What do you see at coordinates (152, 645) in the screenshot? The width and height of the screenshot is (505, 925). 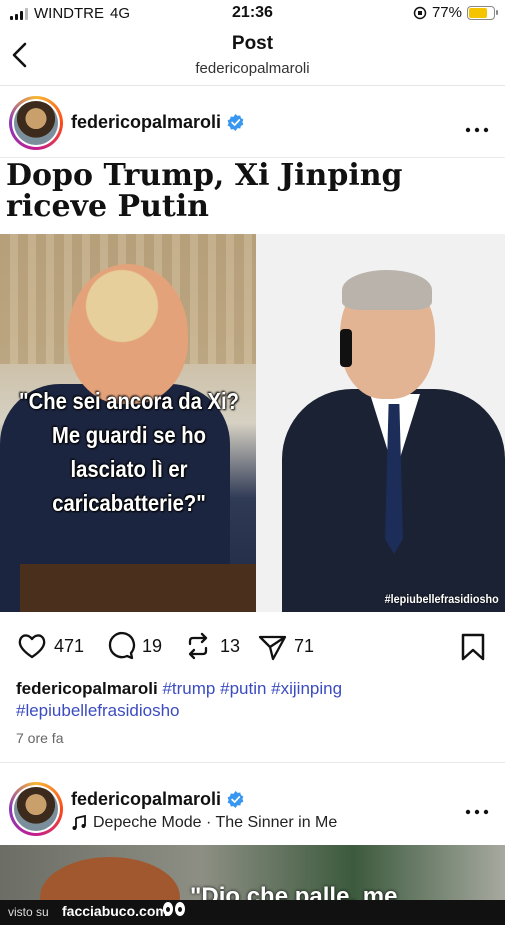 I see `comment-count: 19` at bounding box center [152, 645].